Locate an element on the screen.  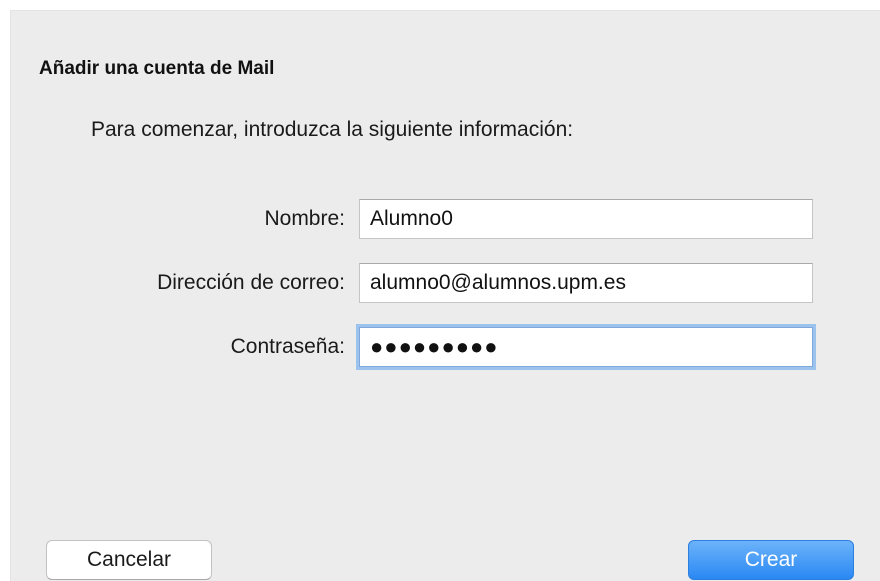
password-masked-value: ●●●●●●●●● is located at coordinates (434, 346).